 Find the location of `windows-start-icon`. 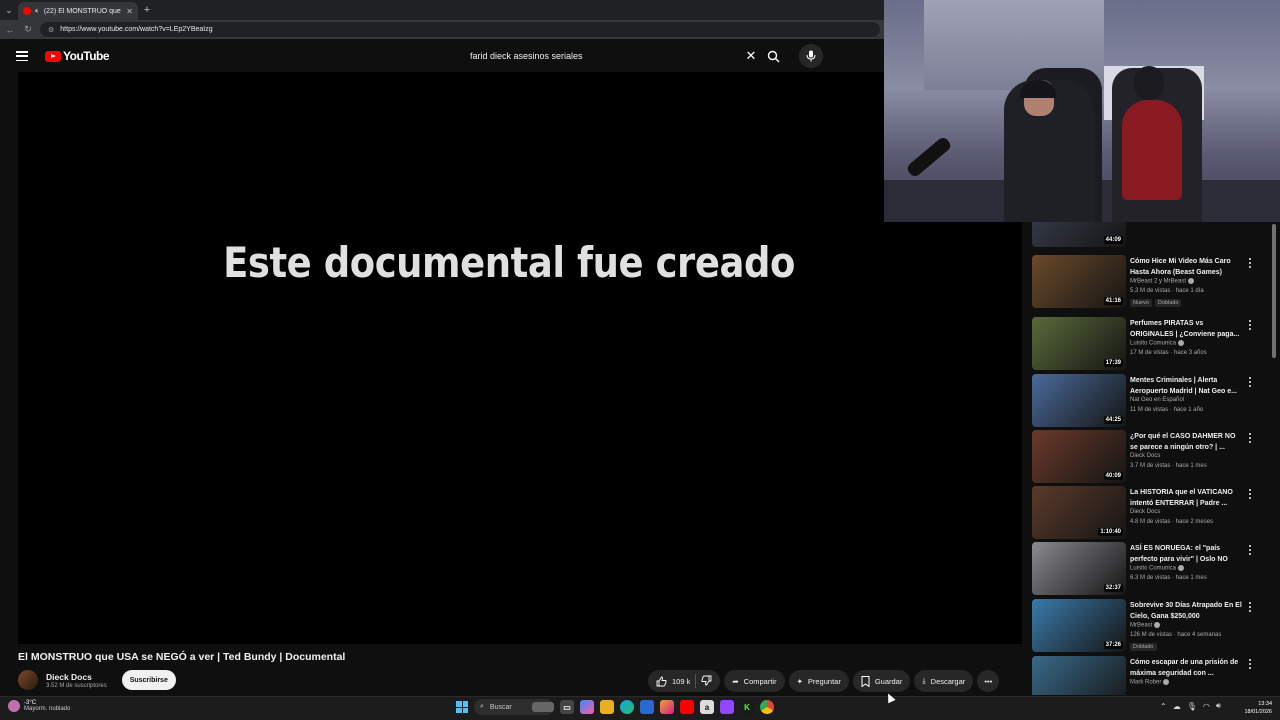

windows-start-icon is located at coordinates (462, 707).